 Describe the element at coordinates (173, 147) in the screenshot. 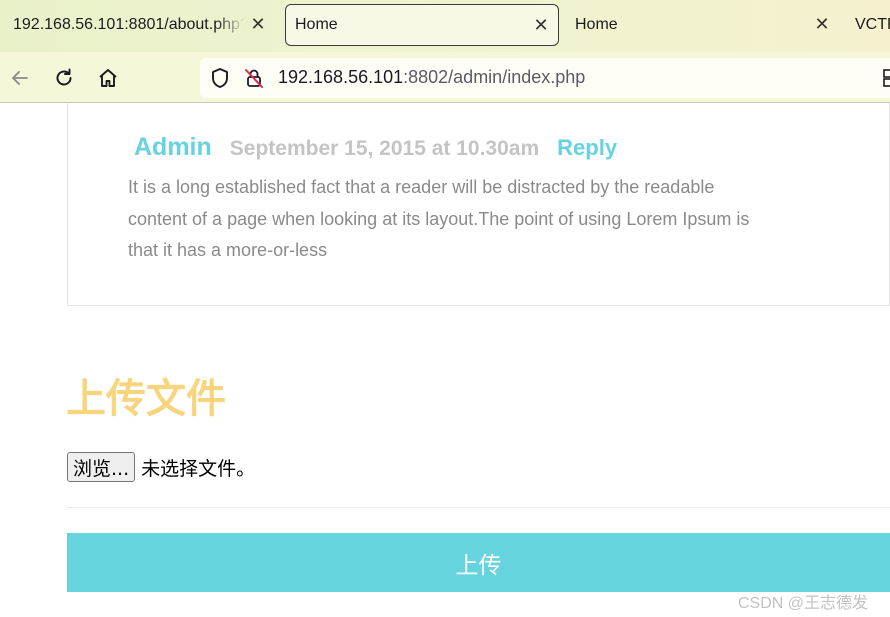

I see `comment-author: Admin` at that location.